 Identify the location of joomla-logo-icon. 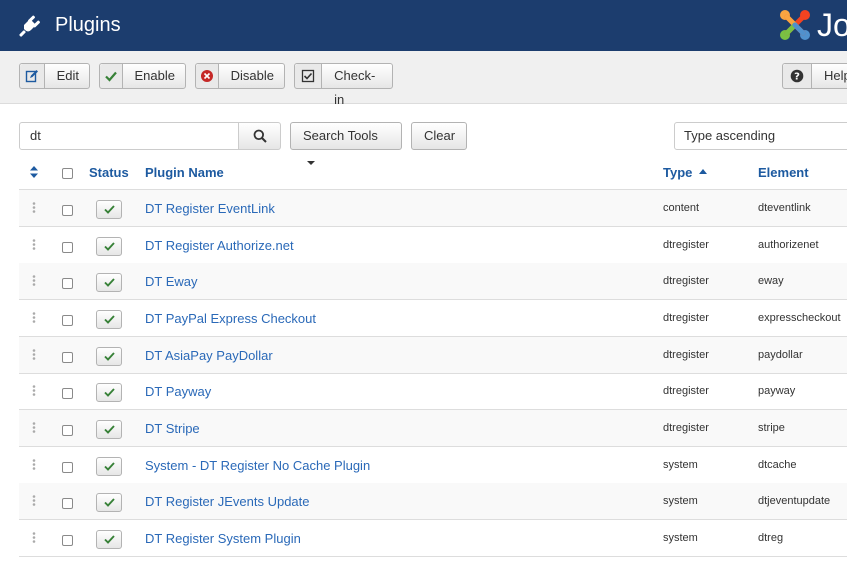
(795, 25).